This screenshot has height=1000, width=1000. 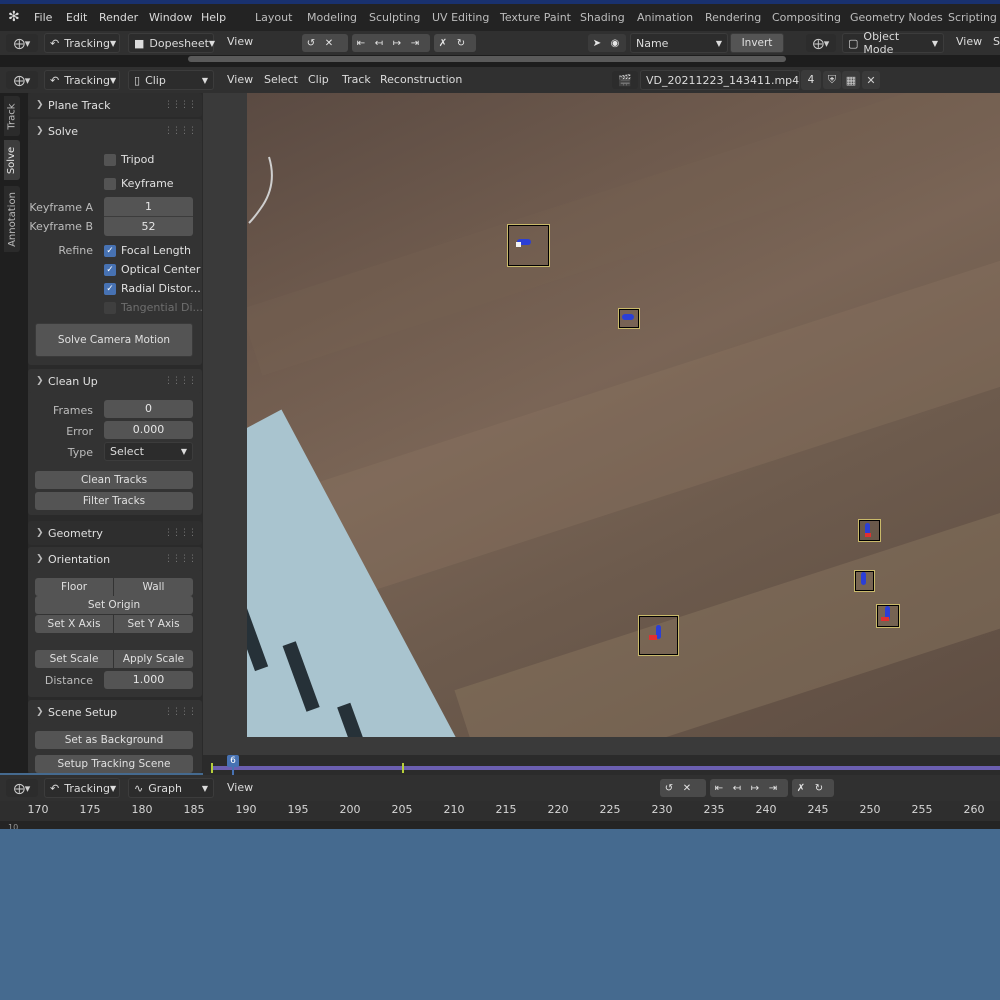 What do you see at coordinates (115, 559) in the screenshot?
I see `orientation-panel-header: ❯ Orientation ⋮⋮⋮⋮` at bounding box center [115, 559].